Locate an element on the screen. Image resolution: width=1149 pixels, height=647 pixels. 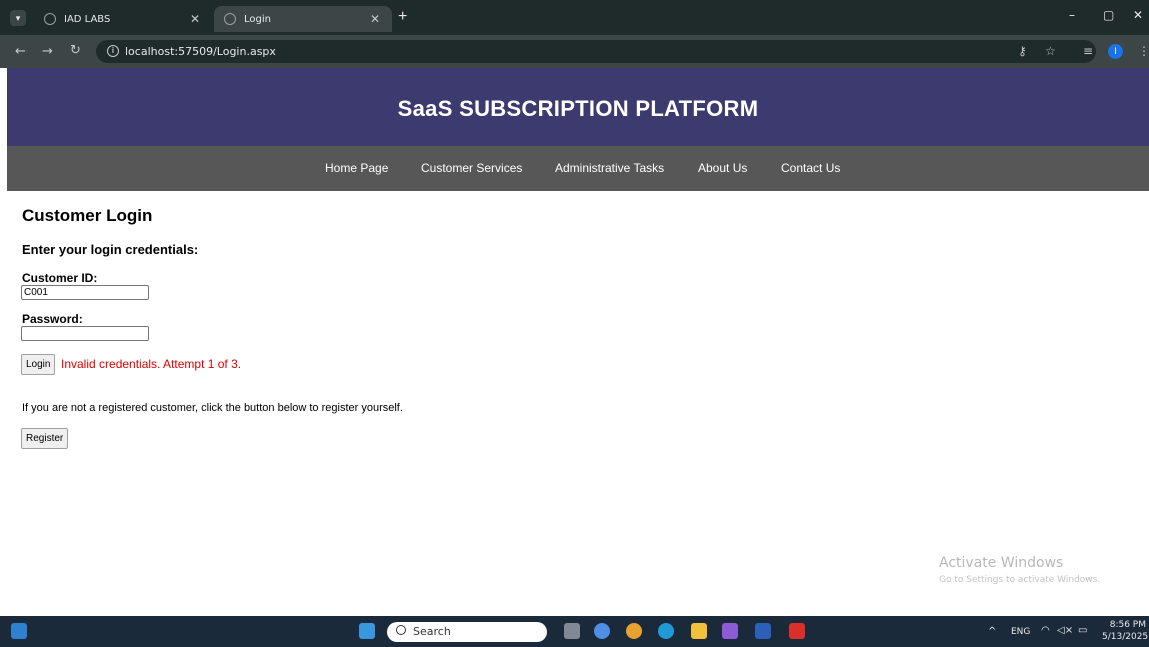
password-key-icon: ⚷ is located at coordinates (1022, 51).